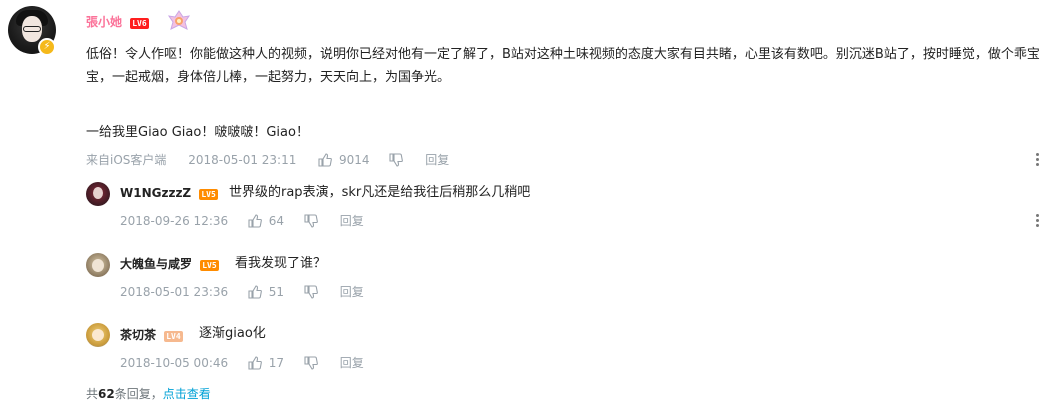  Describe the element at coordinates (179, 20) in the screenshot. I see `medal-icon` at that location.